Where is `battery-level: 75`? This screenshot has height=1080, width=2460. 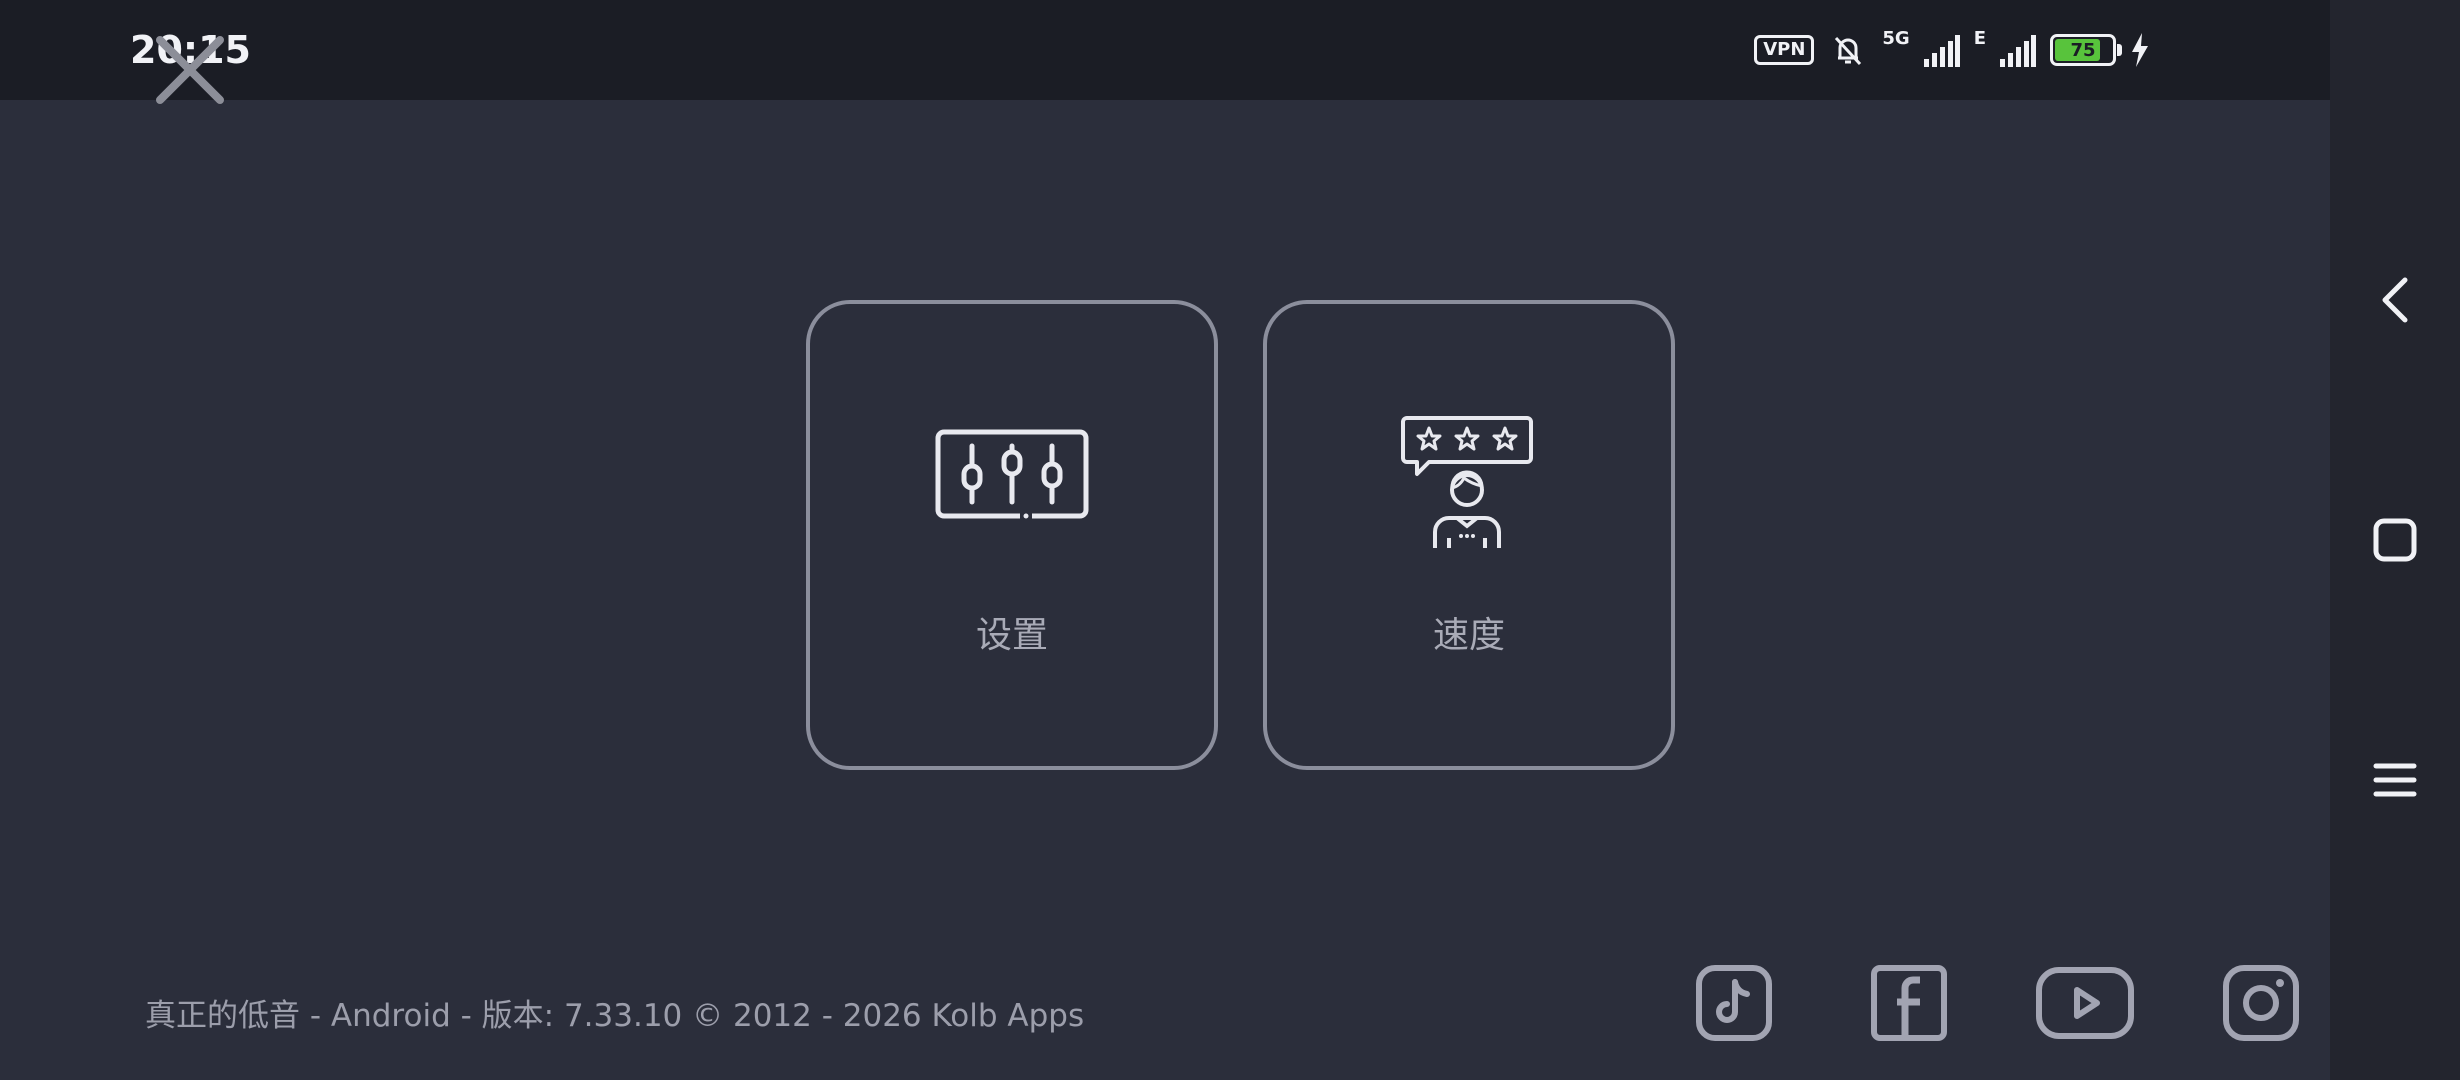 battery-level: 75 is located at coordinates (2083, 50).